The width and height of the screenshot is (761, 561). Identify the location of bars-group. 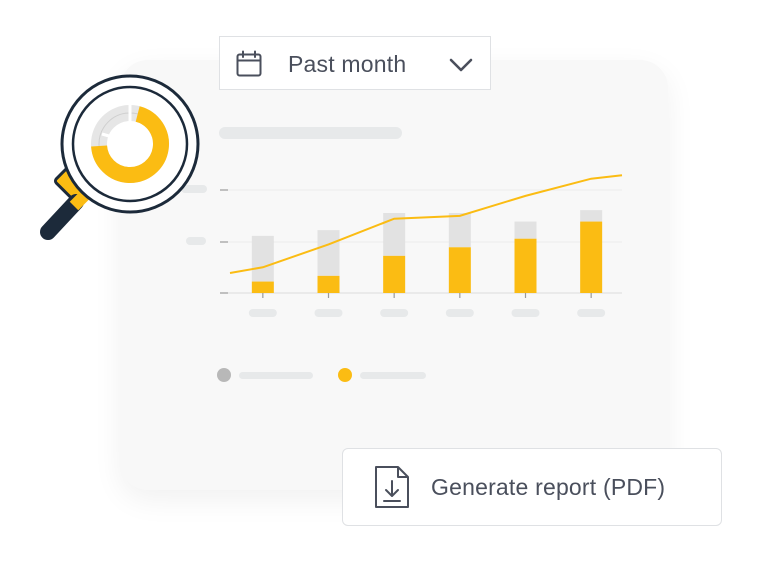
(427, 251).